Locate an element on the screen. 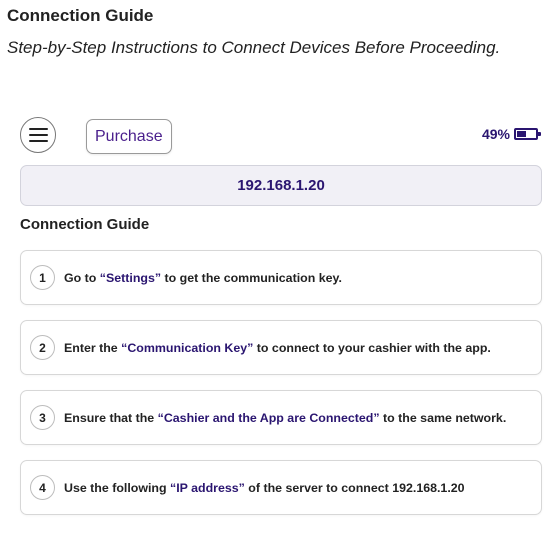 The image size is (557, 543). step-number-badge: 4 is located at coordinates (42, 487).